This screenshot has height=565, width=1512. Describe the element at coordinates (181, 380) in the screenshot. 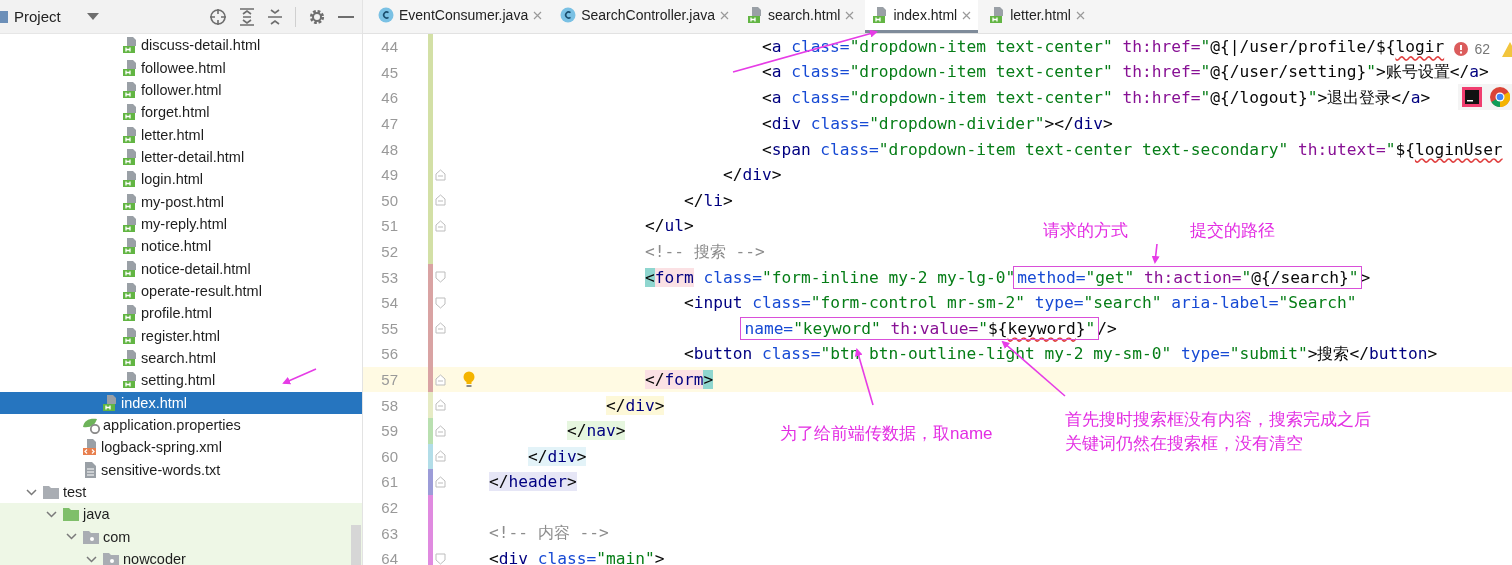

I see `tree-item: setting.html` at that location.